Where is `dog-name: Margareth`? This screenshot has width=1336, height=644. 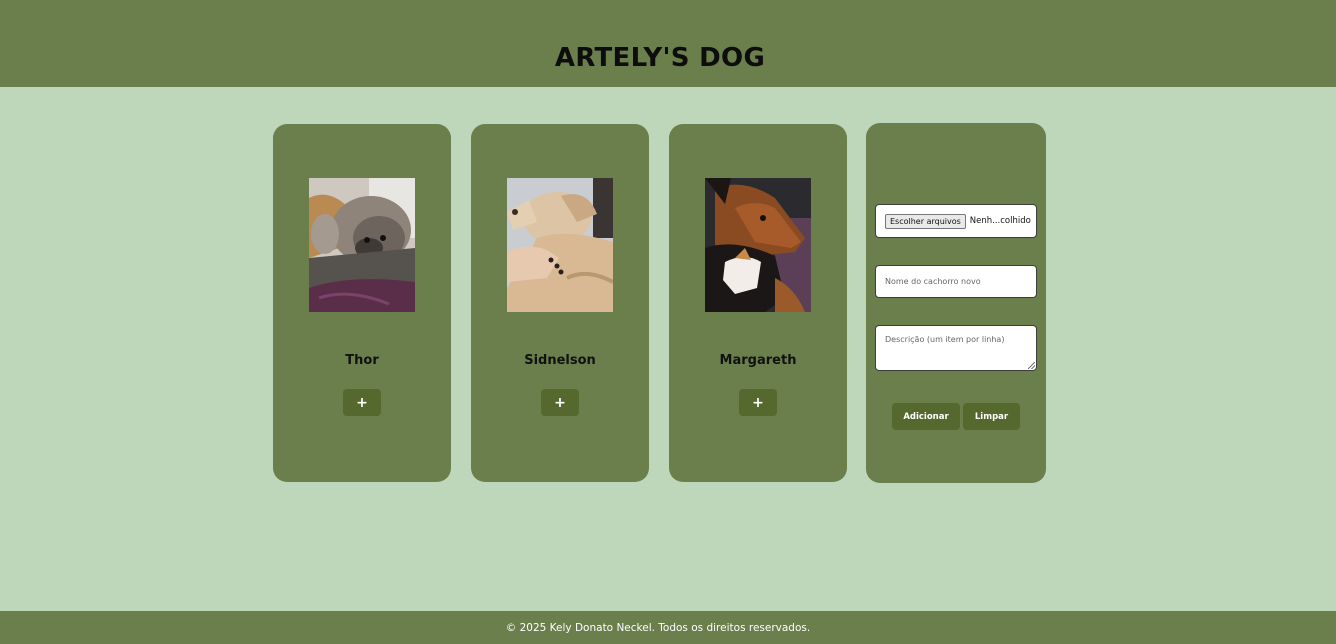 dog-name: Margareth is located at coordinates (758, 360).